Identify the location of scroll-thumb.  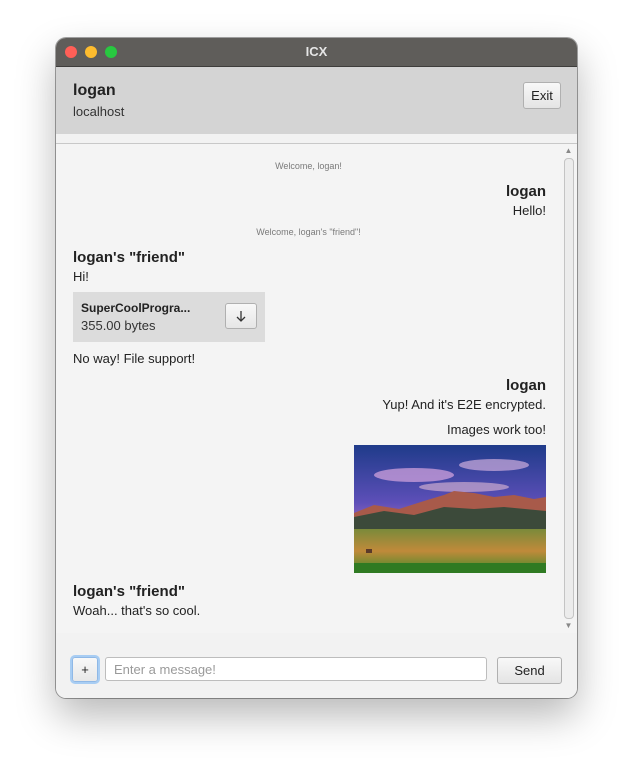
(569, 388).